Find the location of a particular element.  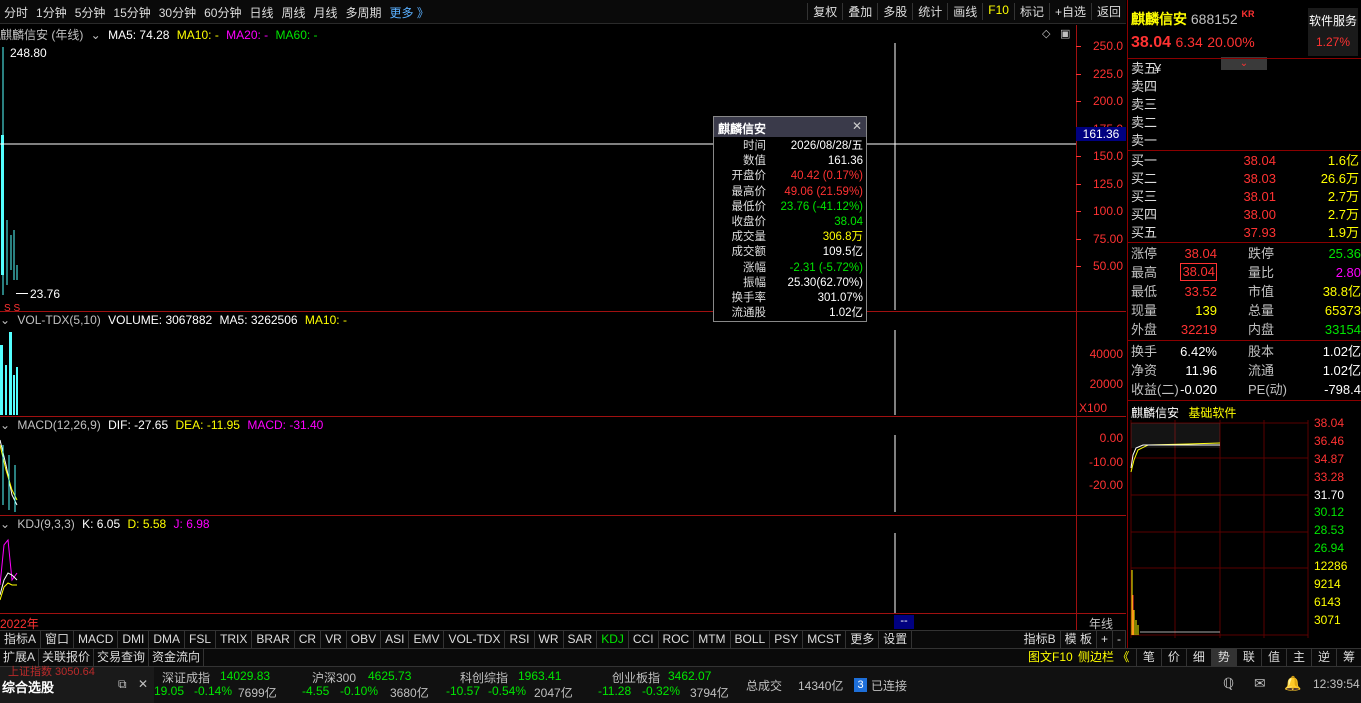

period-tab: 1分钟 is located at coordinates (51, 12).